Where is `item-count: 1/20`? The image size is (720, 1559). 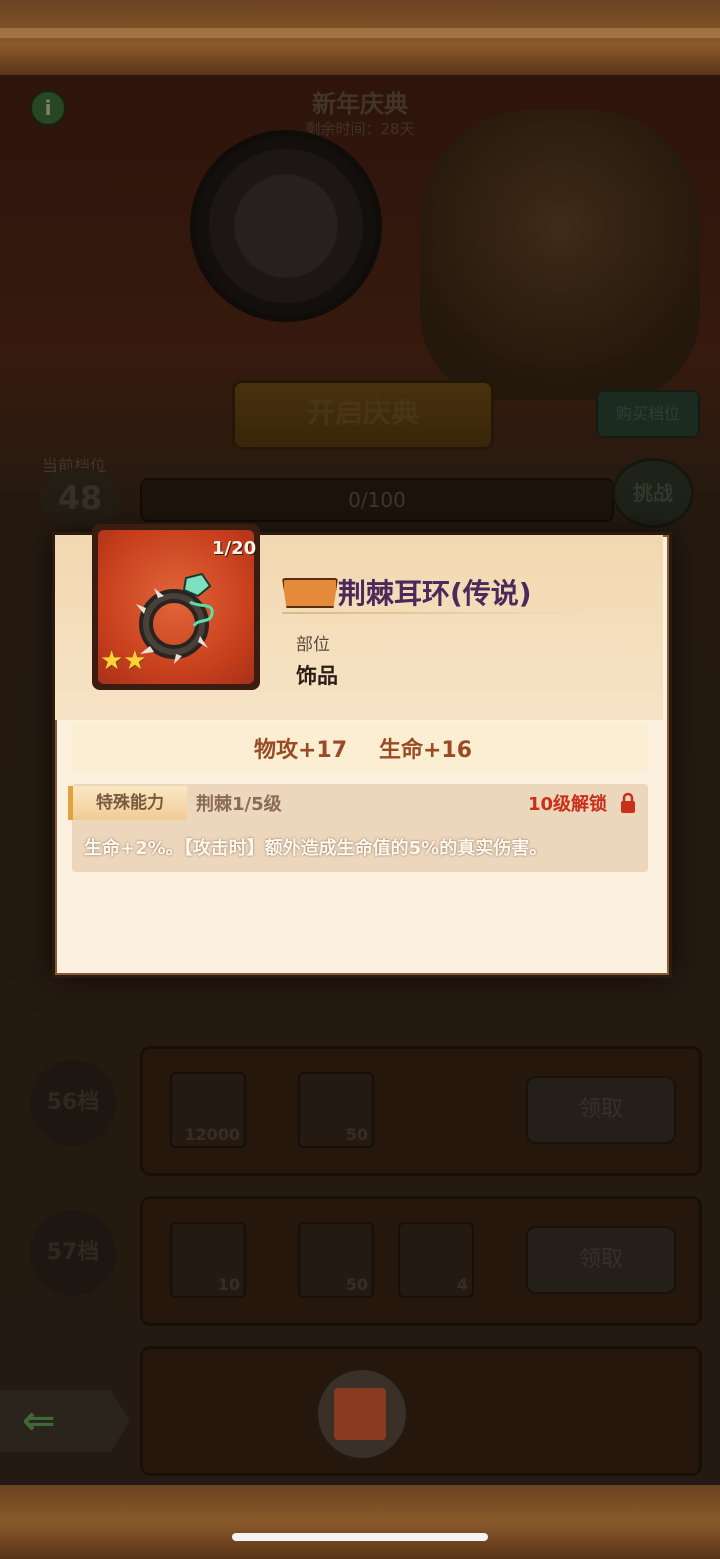
item-count: 1/20 is located at coordinates (234, 548).